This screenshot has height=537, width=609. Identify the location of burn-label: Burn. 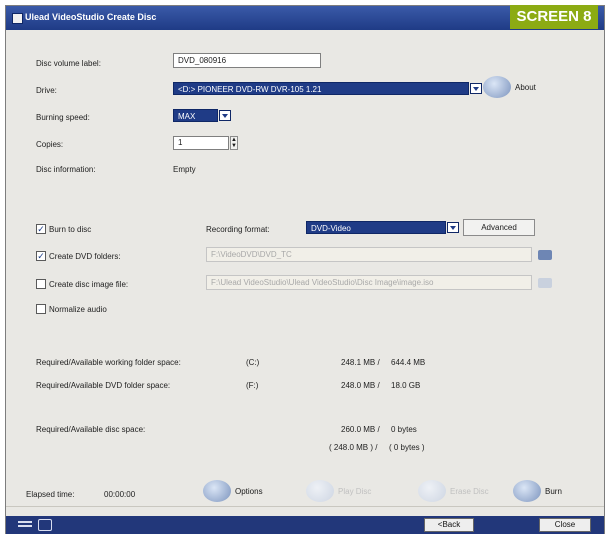
(553, 491).